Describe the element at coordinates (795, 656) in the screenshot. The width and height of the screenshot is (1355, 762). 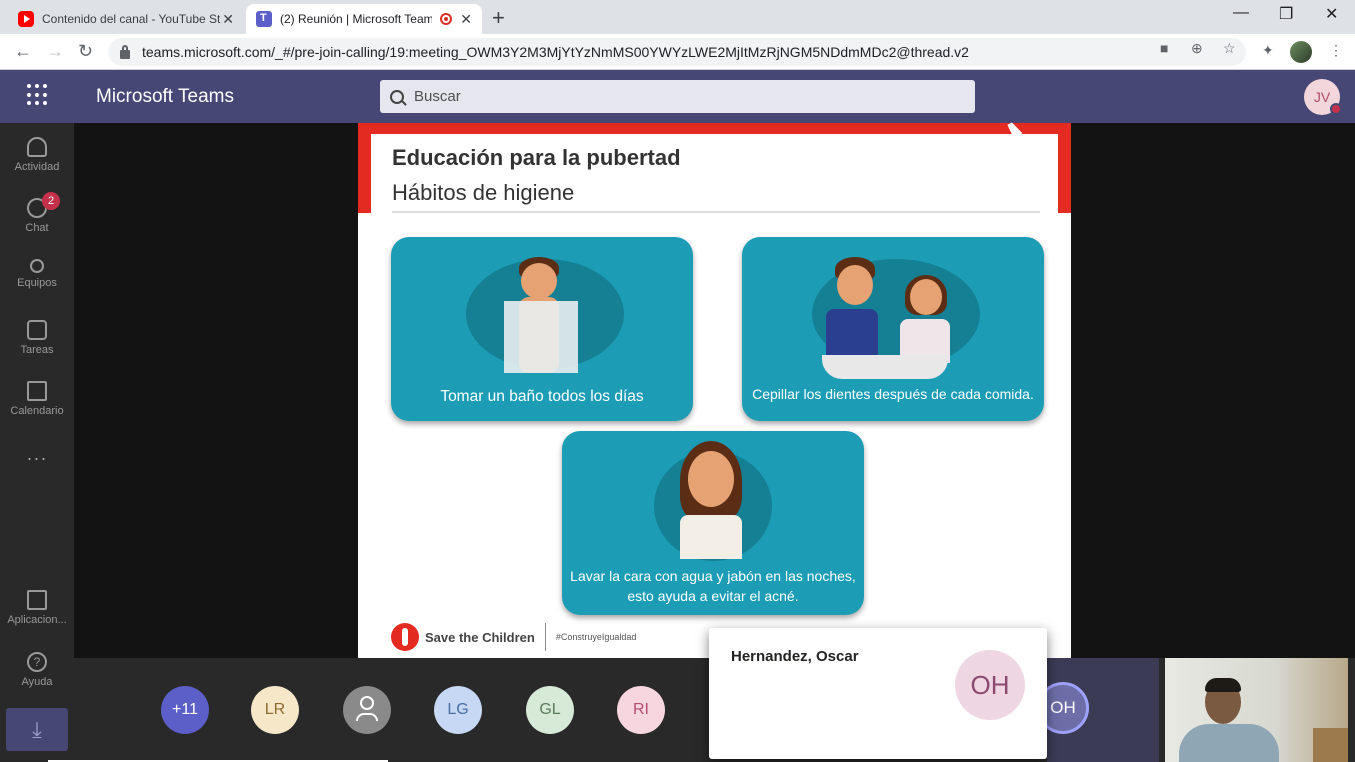
I see `participant-name: Hernandez, Oscar` at that location.